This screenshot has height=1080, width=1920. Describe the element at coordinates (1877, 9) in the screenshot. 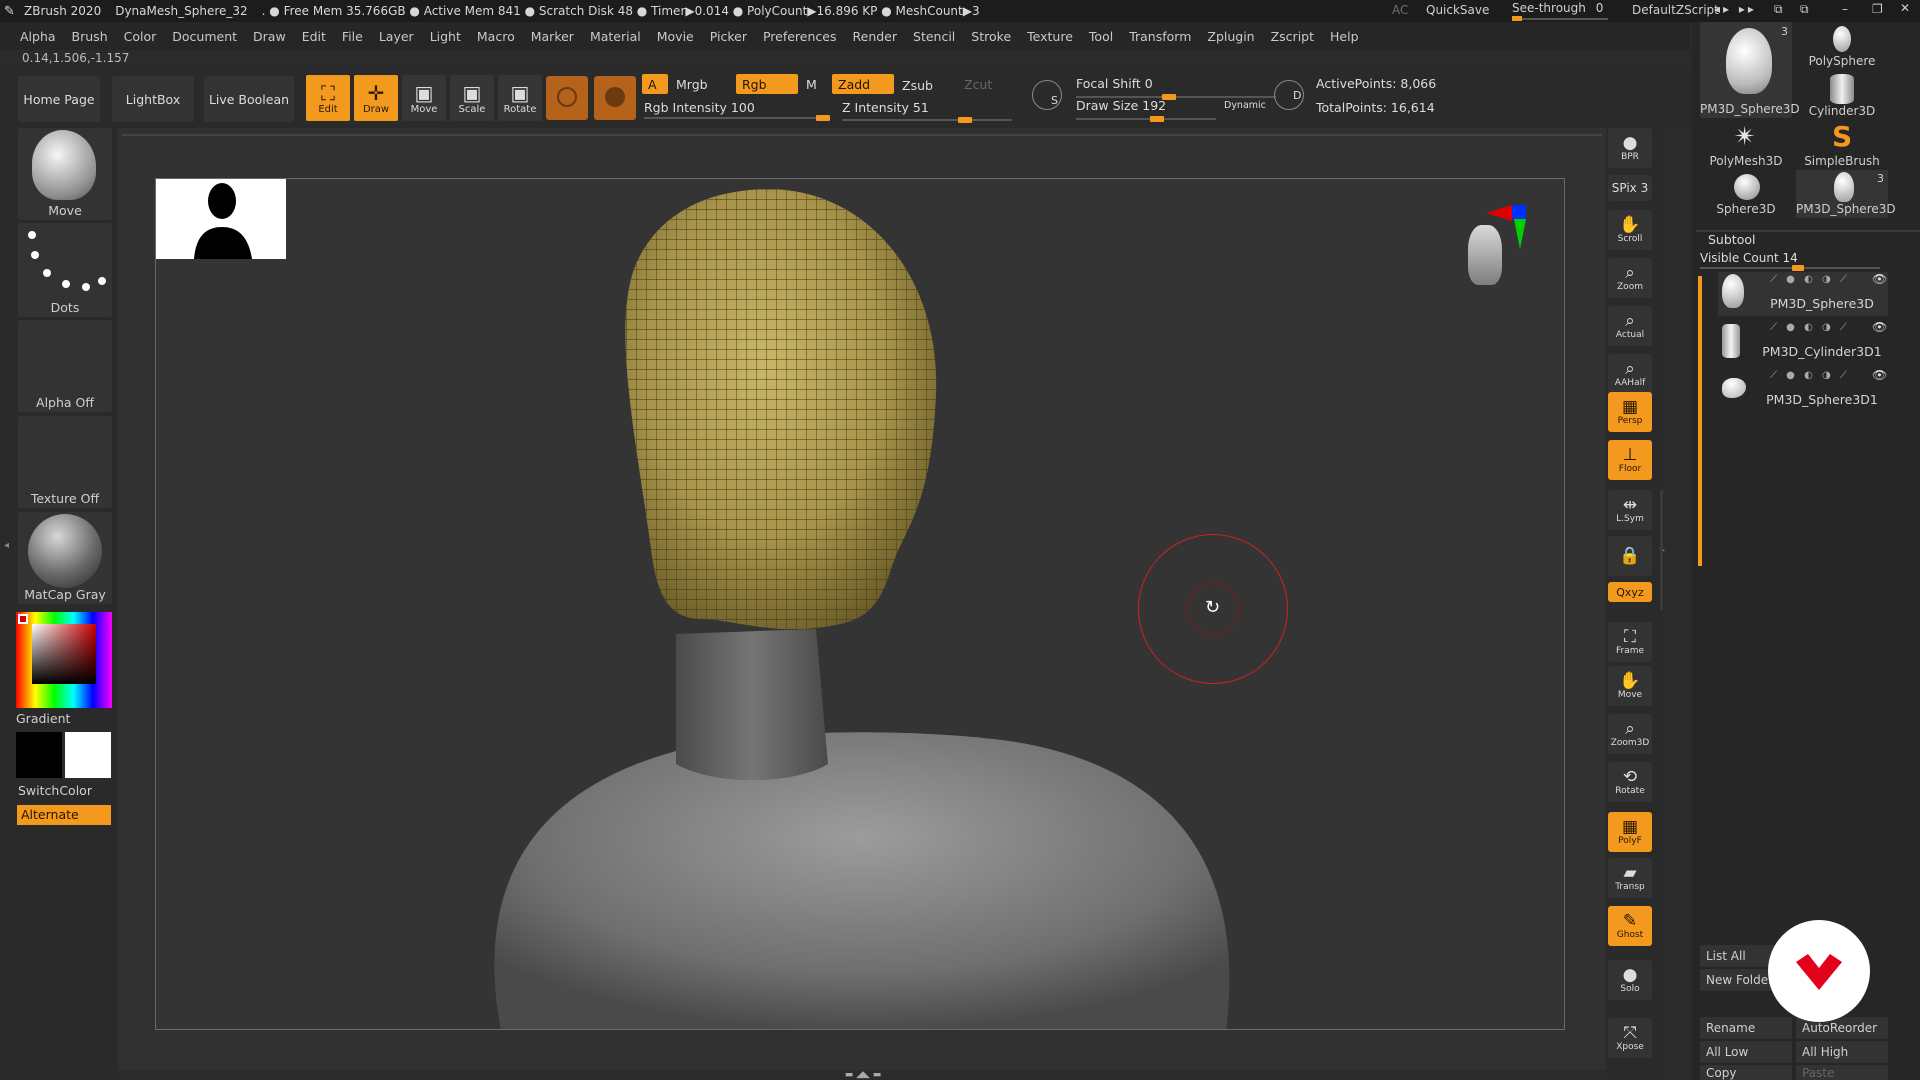

I see `restore-icon: ❐` at that location.